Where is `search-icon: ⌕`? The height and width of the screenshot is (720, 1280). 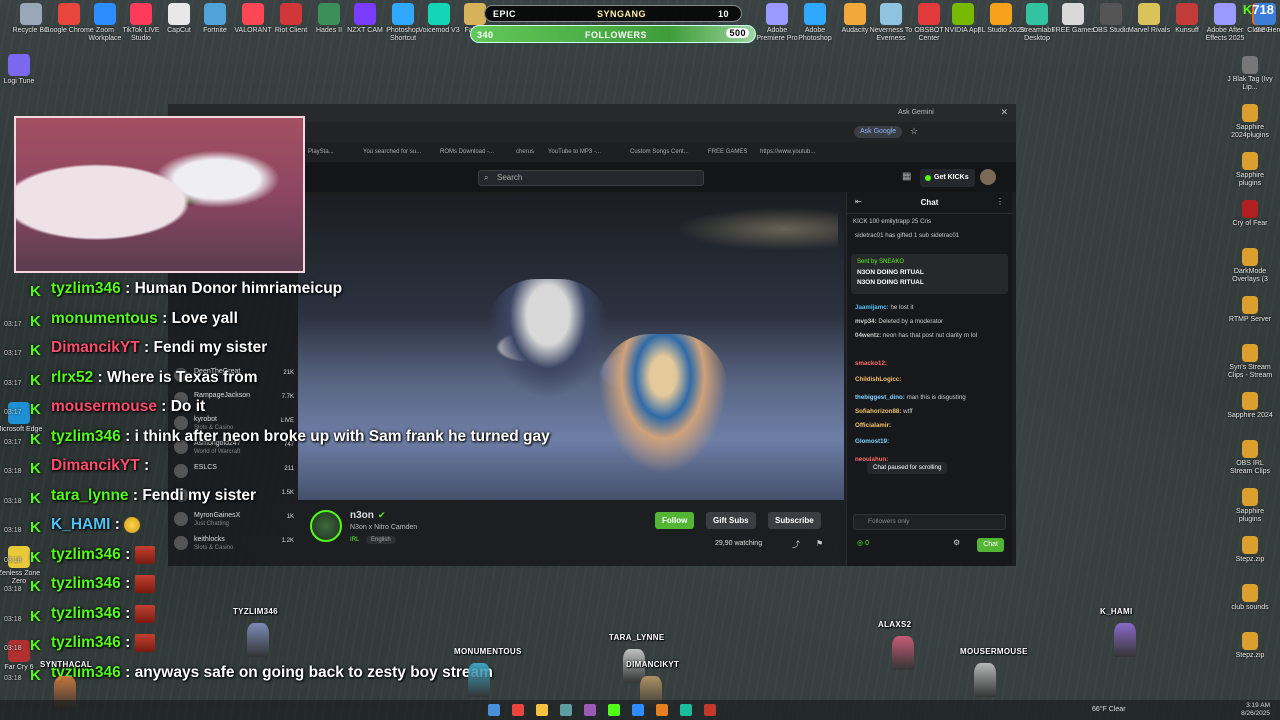 search-icon: ⌕ is located at coordinates (486, 177).